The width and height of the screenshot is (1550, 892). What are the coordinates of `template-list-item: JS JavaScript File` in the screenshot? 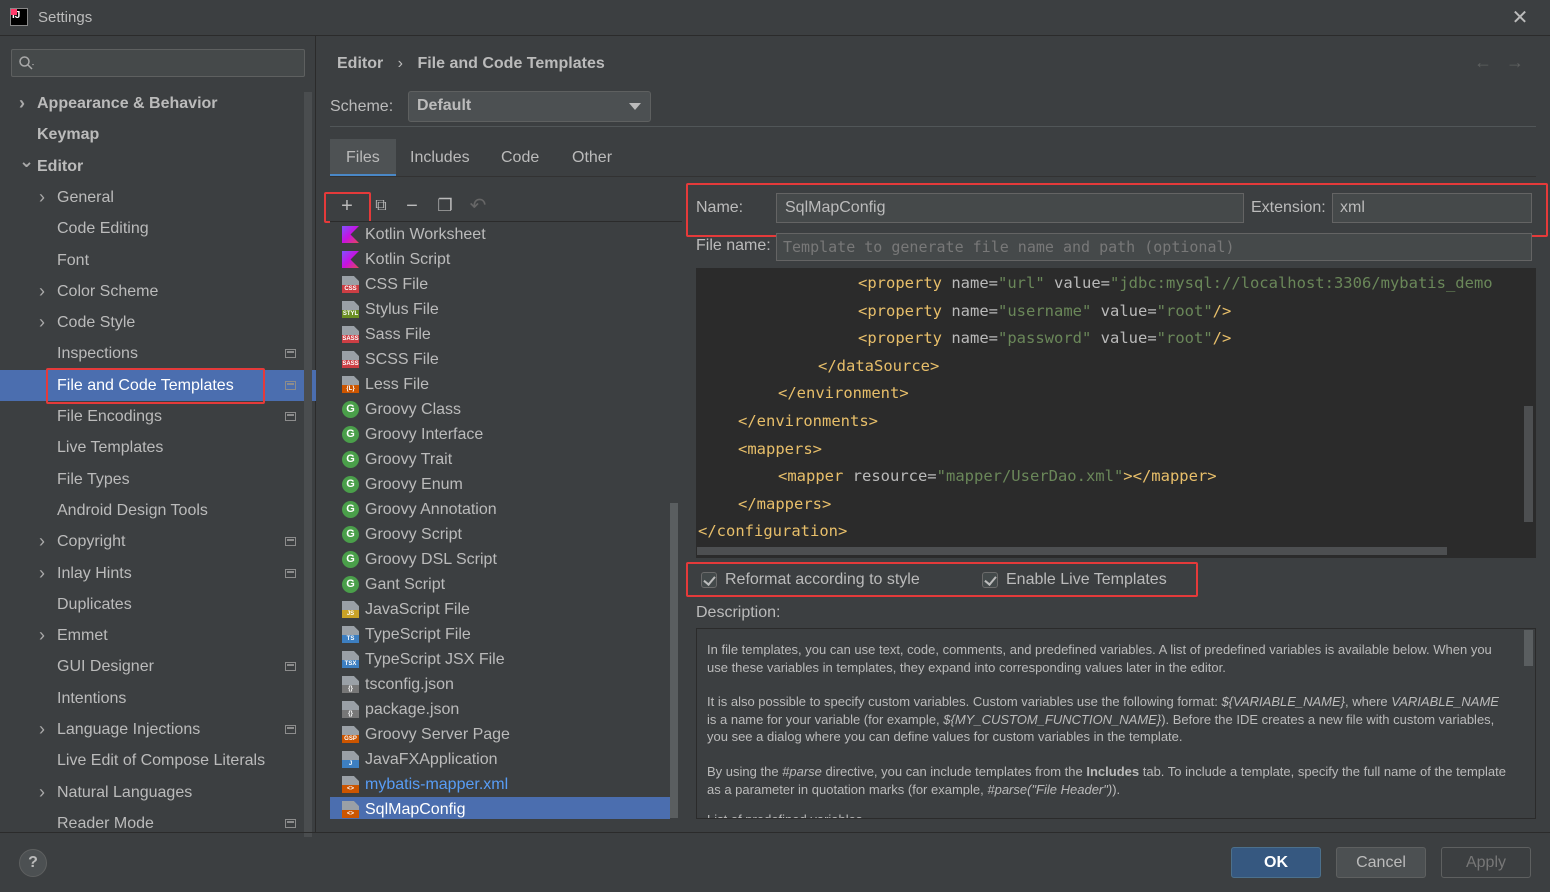 It's located at (500, 609).